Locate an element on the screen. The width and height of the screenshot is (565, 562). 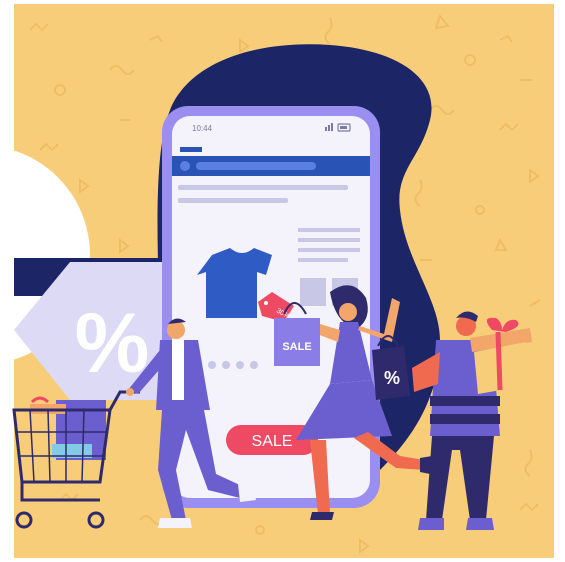
status-time: 10:44 is located at coordinates (202, 128).